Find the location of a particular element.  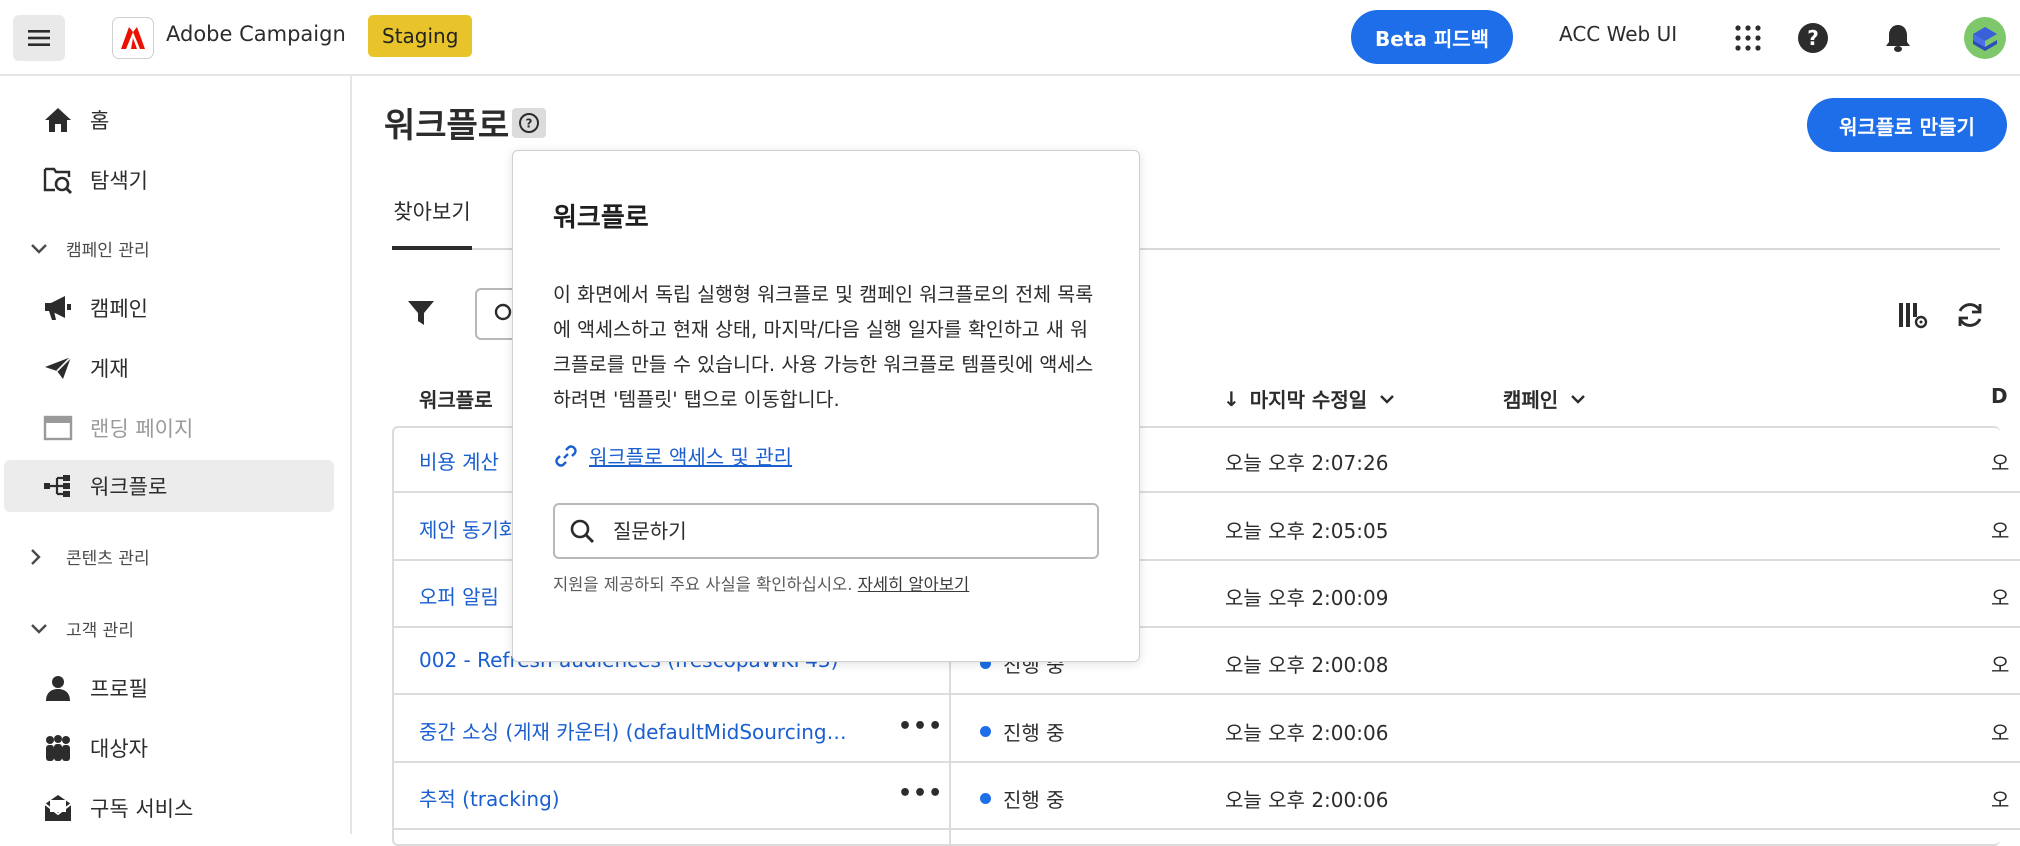

sidebar-item-label: 게재 is located at coordinates (109, 369).